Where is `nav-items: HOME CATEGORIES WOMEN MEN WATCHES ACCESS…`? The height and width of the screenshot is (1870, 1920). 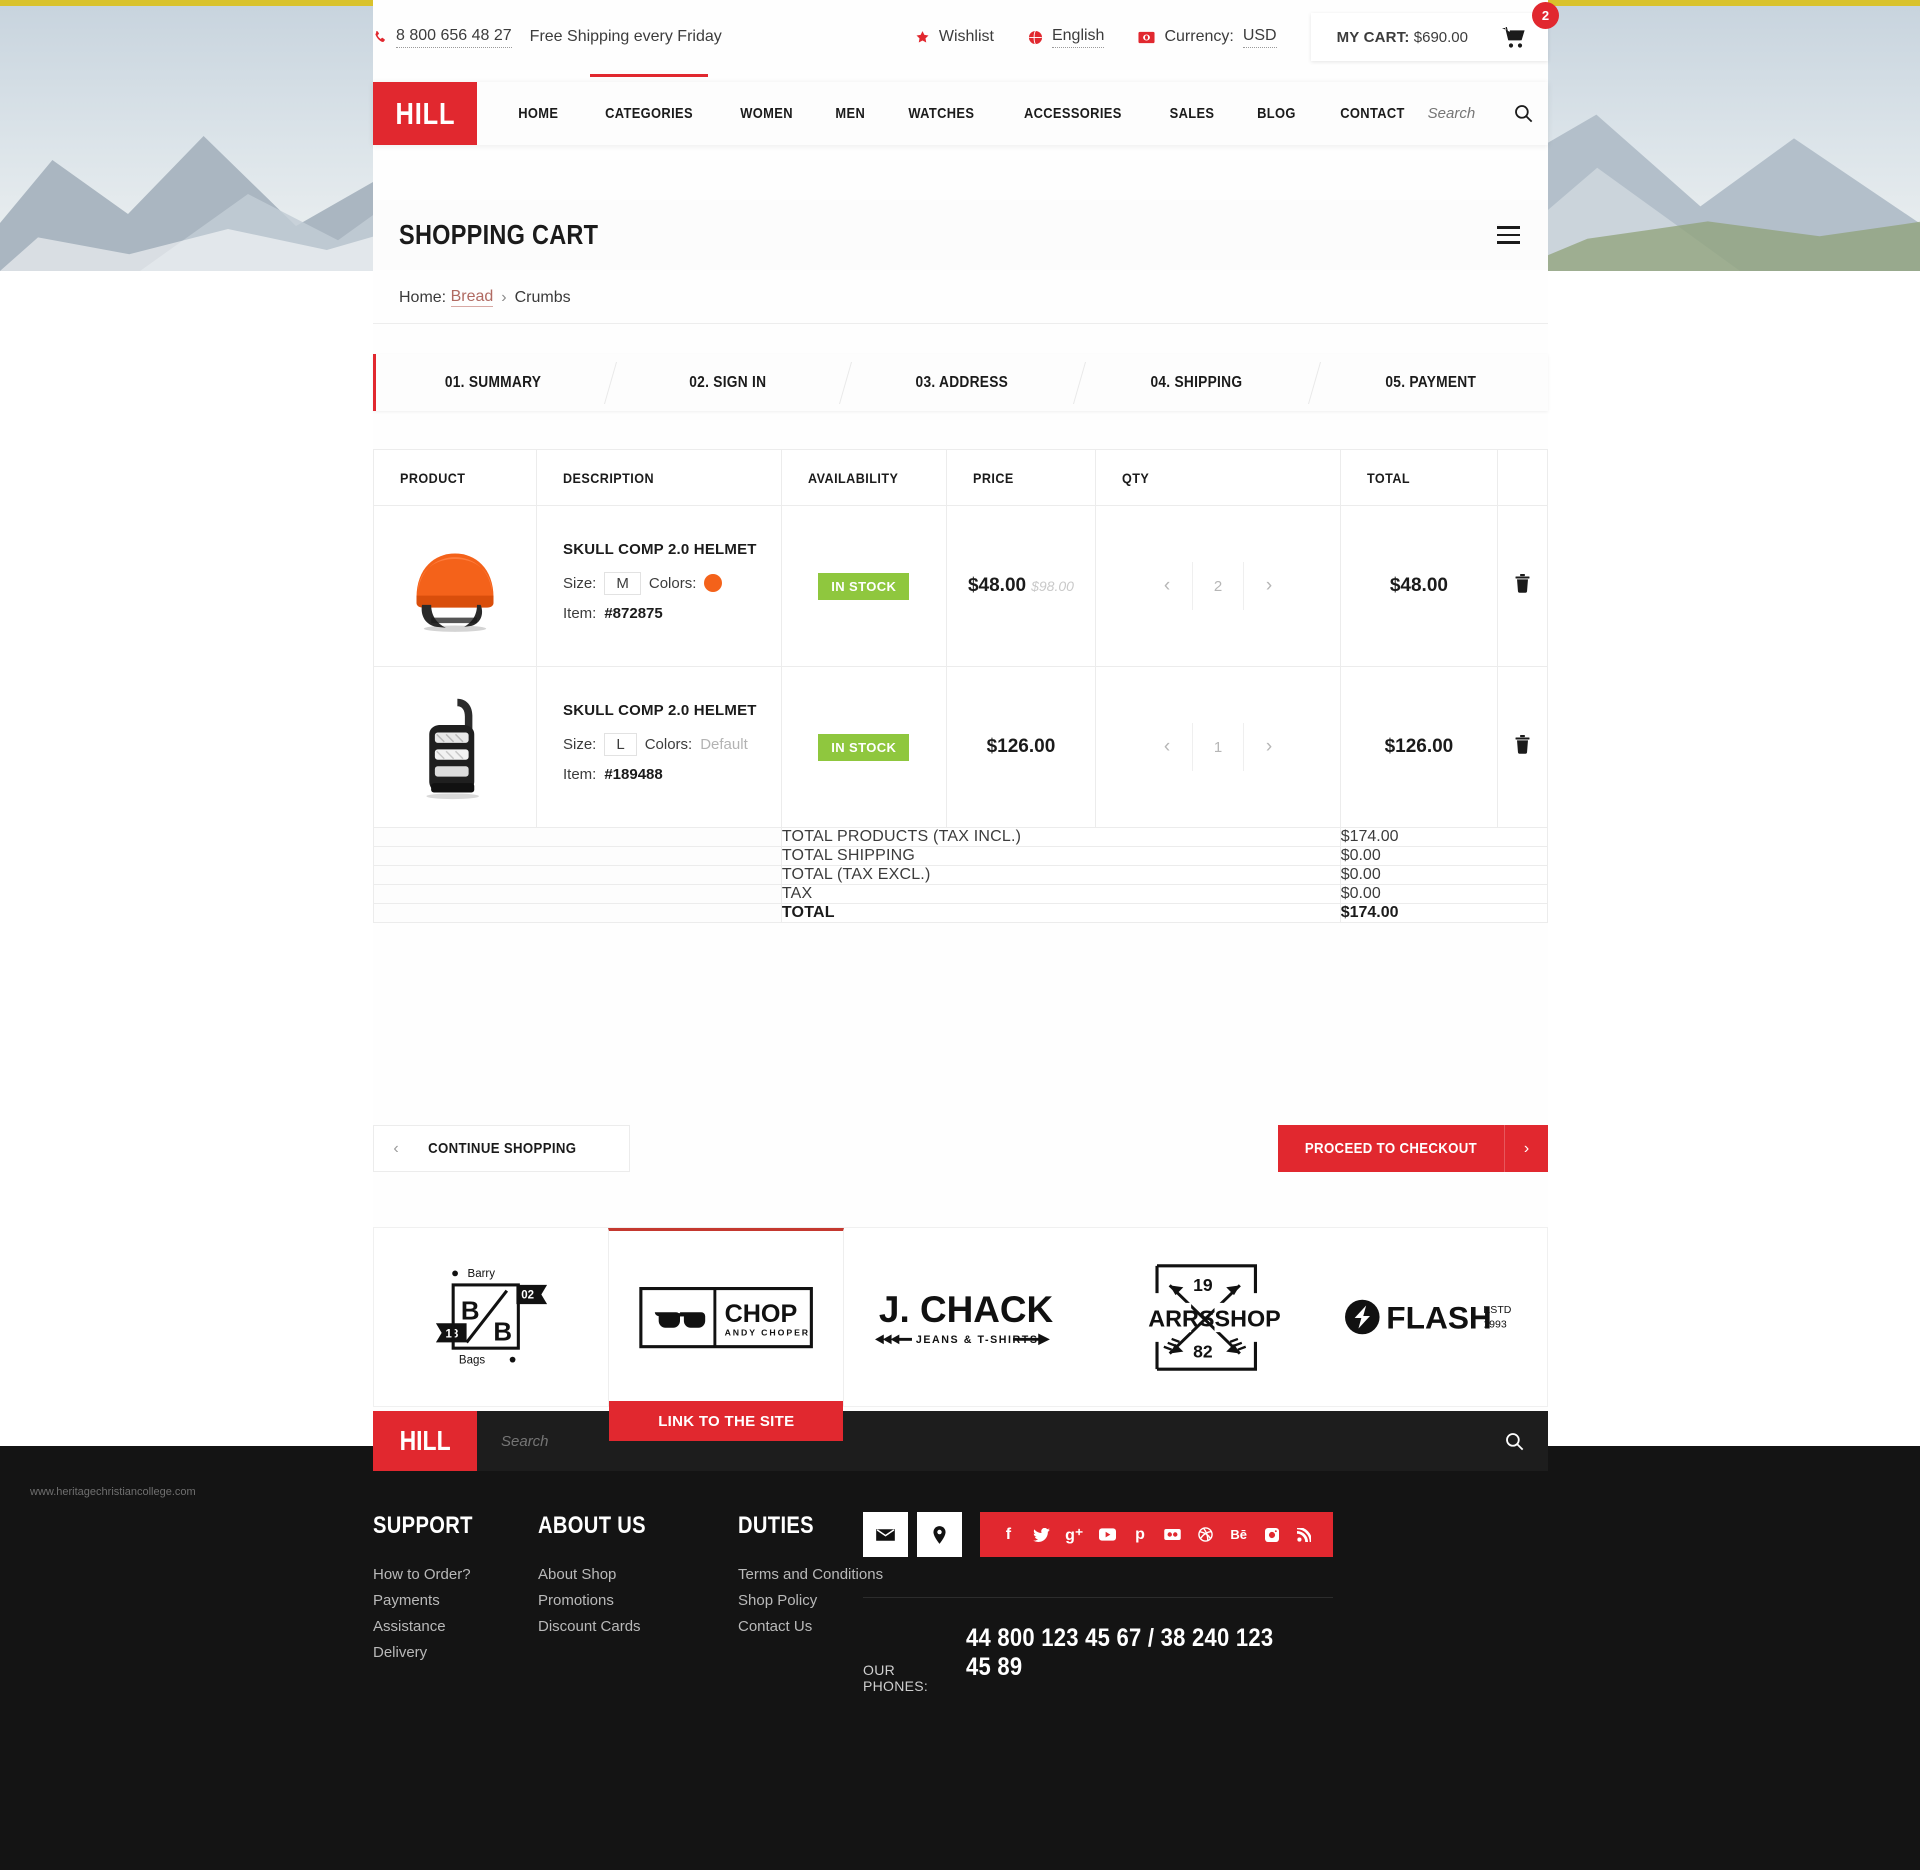
nav-items: HOME CATEGORIES WOMEN MEN WATCHES ACCESS… is located at coordinates (1012, 109).